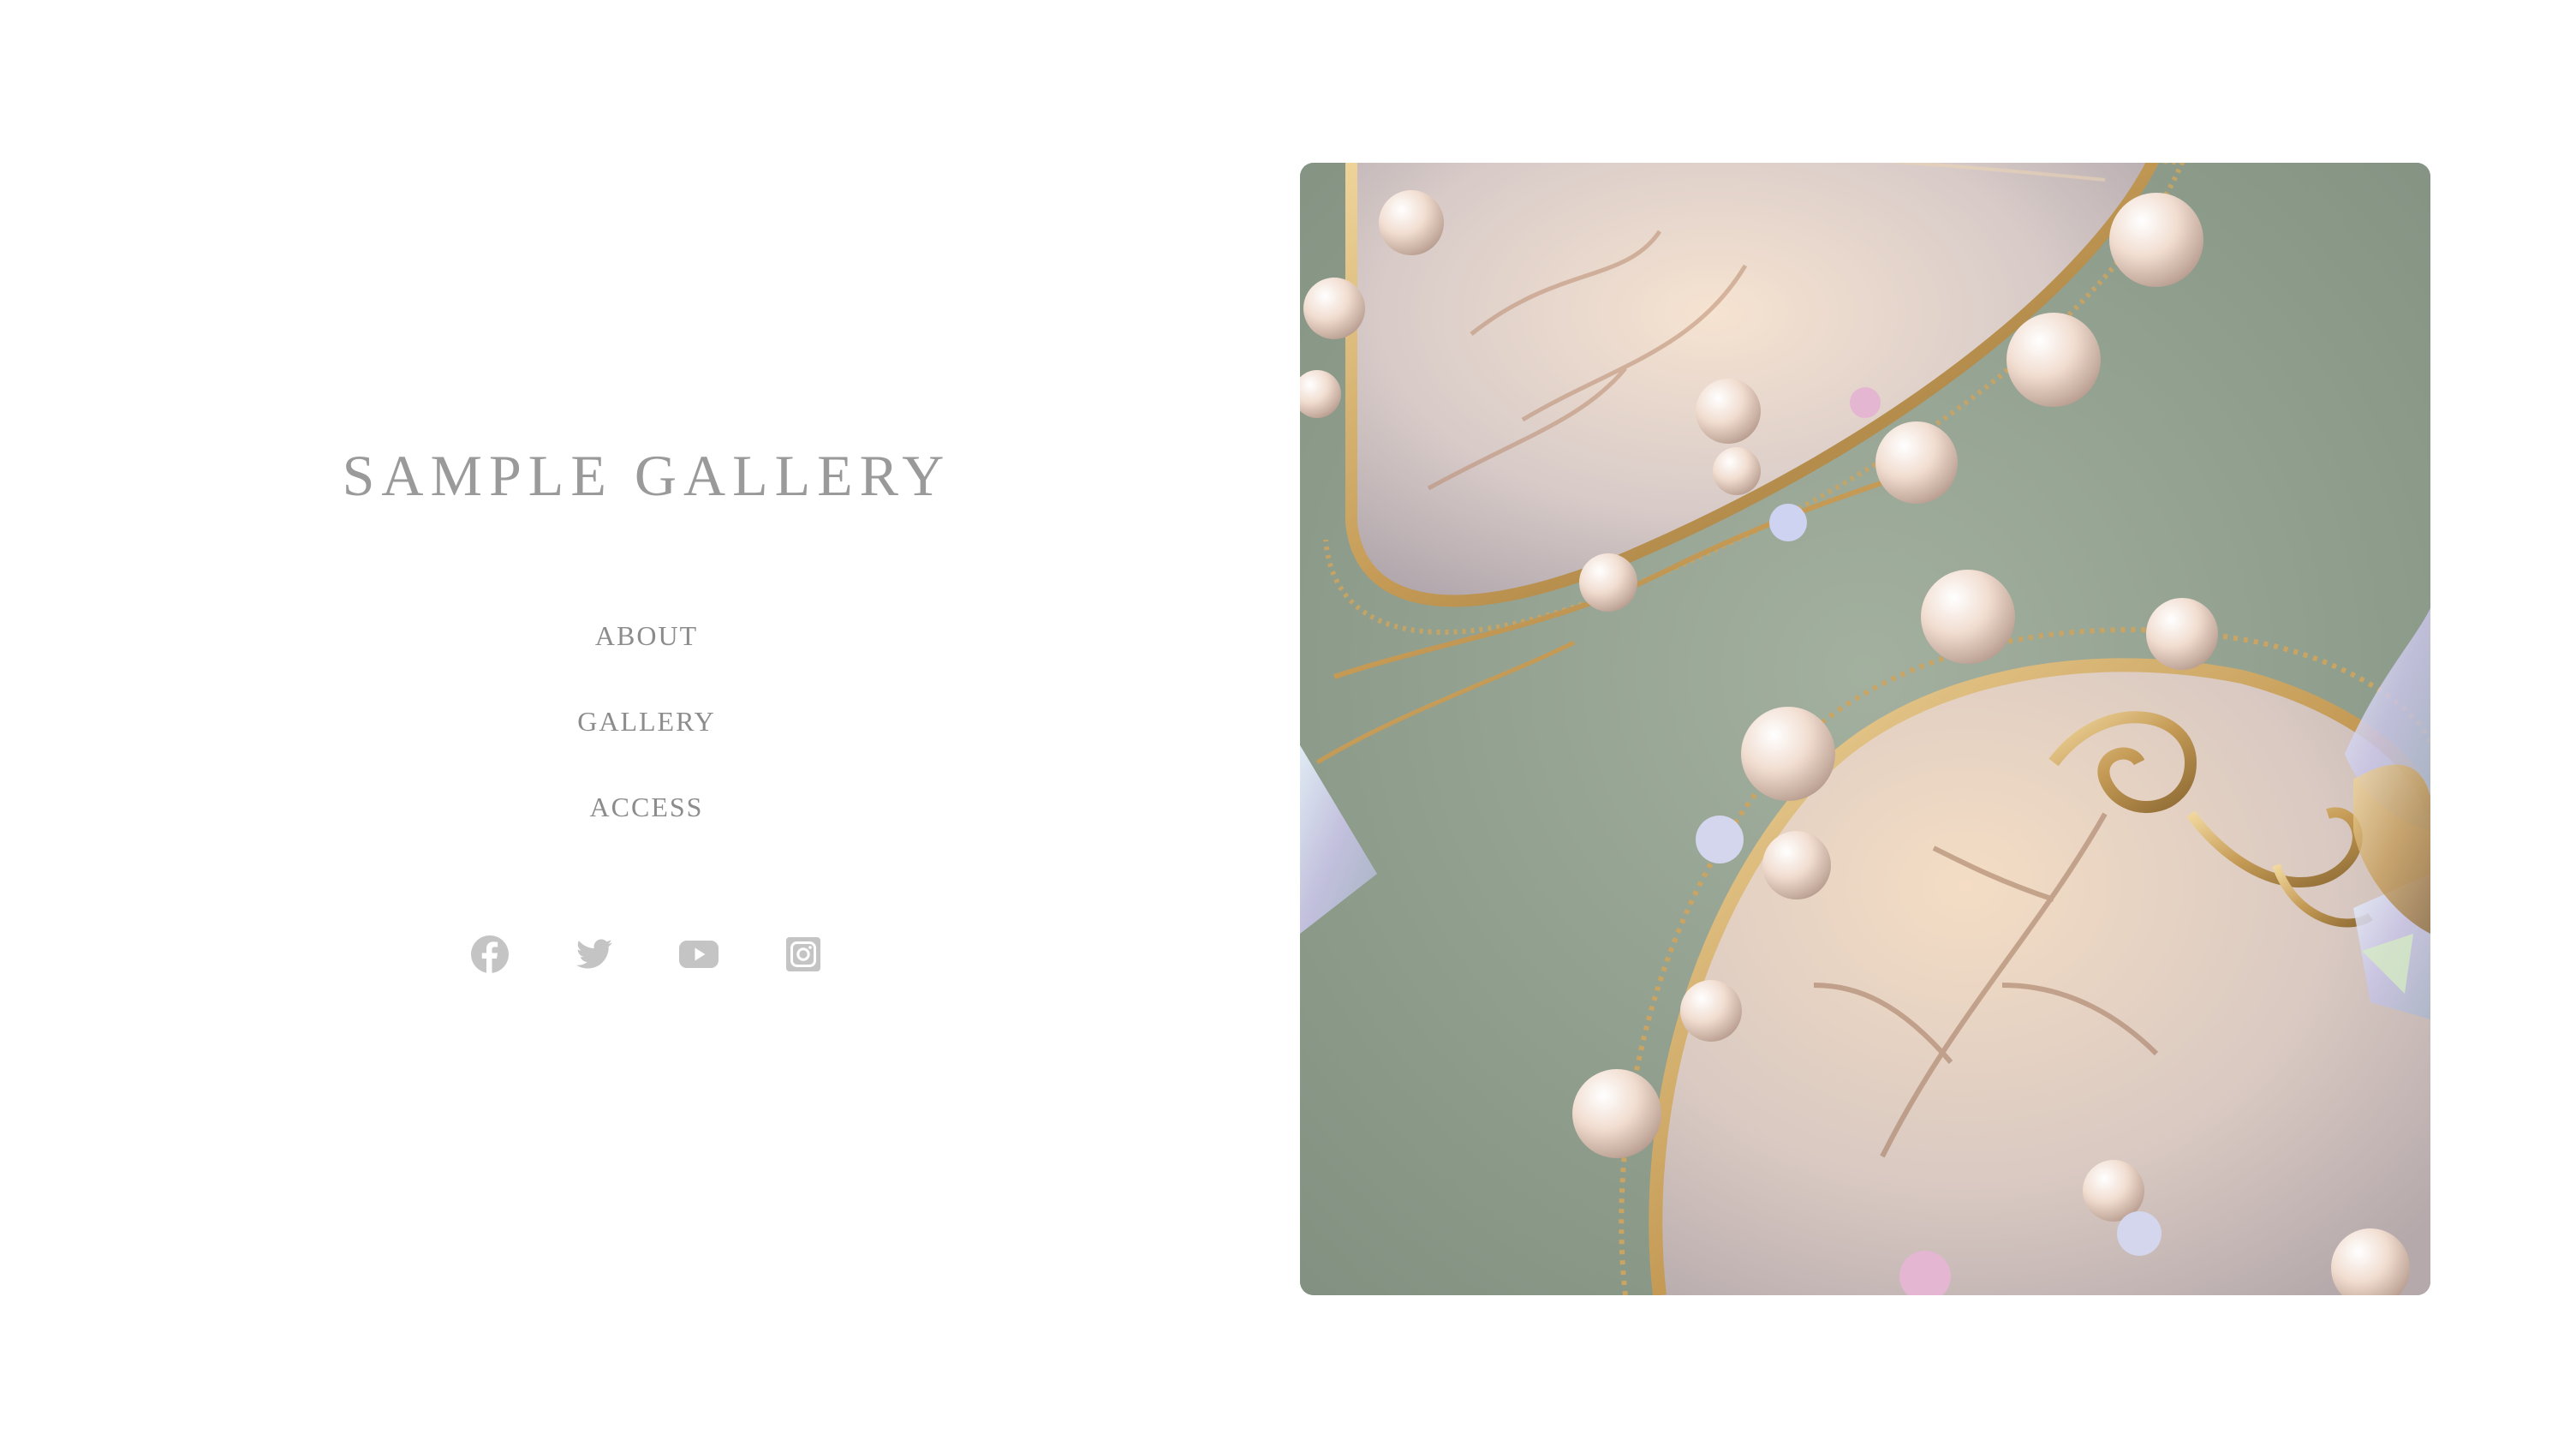 This screenshot has height=1446, width=2576. Describe the element at coordinates (646, 955) in the screenshot. I see `social-links` at that location.